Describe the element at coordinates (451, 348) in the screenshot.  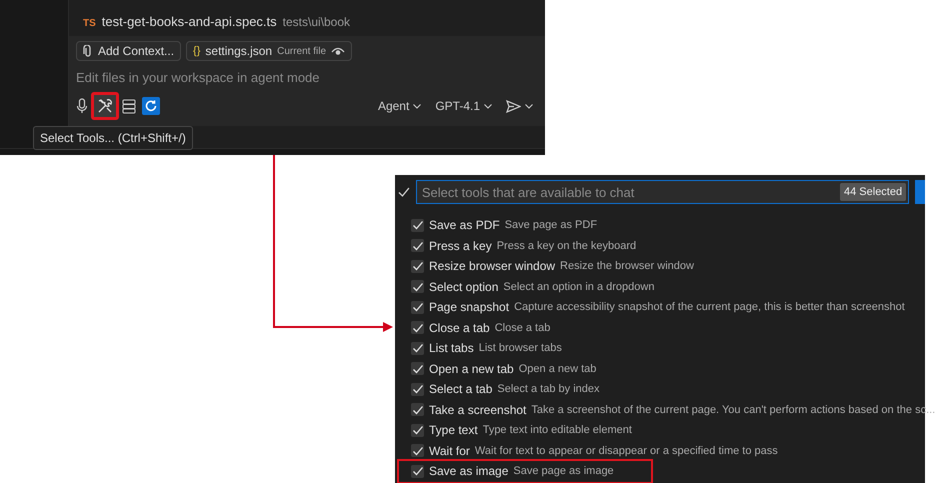
I see `tool-name: List tabs` at that location.